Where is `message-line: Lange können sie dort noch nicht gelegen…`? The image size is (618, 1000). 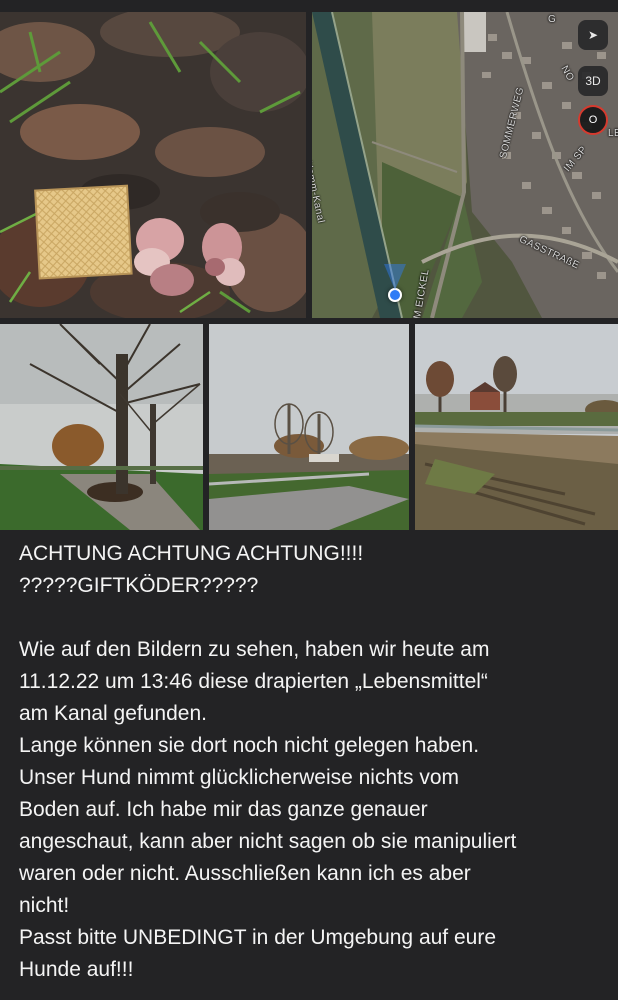 message-line: Lange können sie dort noch nicht gelegen… is located at coordinates (249, 745).